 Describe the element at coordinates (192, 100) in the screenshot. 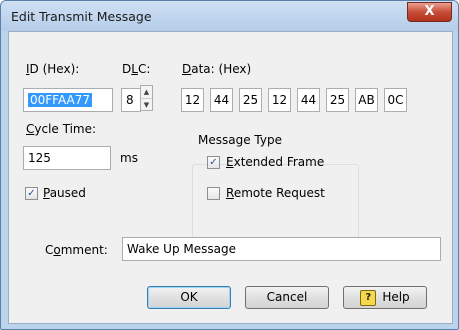

I see `data-byte-0: 12` at that location.